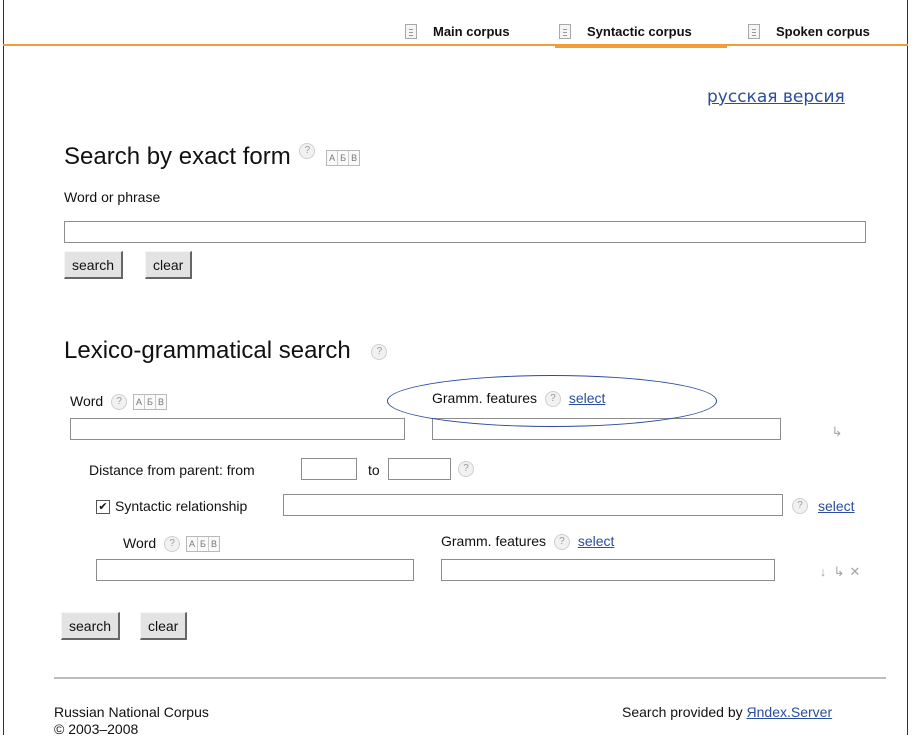 The width and height of the screenshot is (914, 737). I want to click on tab-spoken-corpus: Spoken corpus, so click(809, 31).